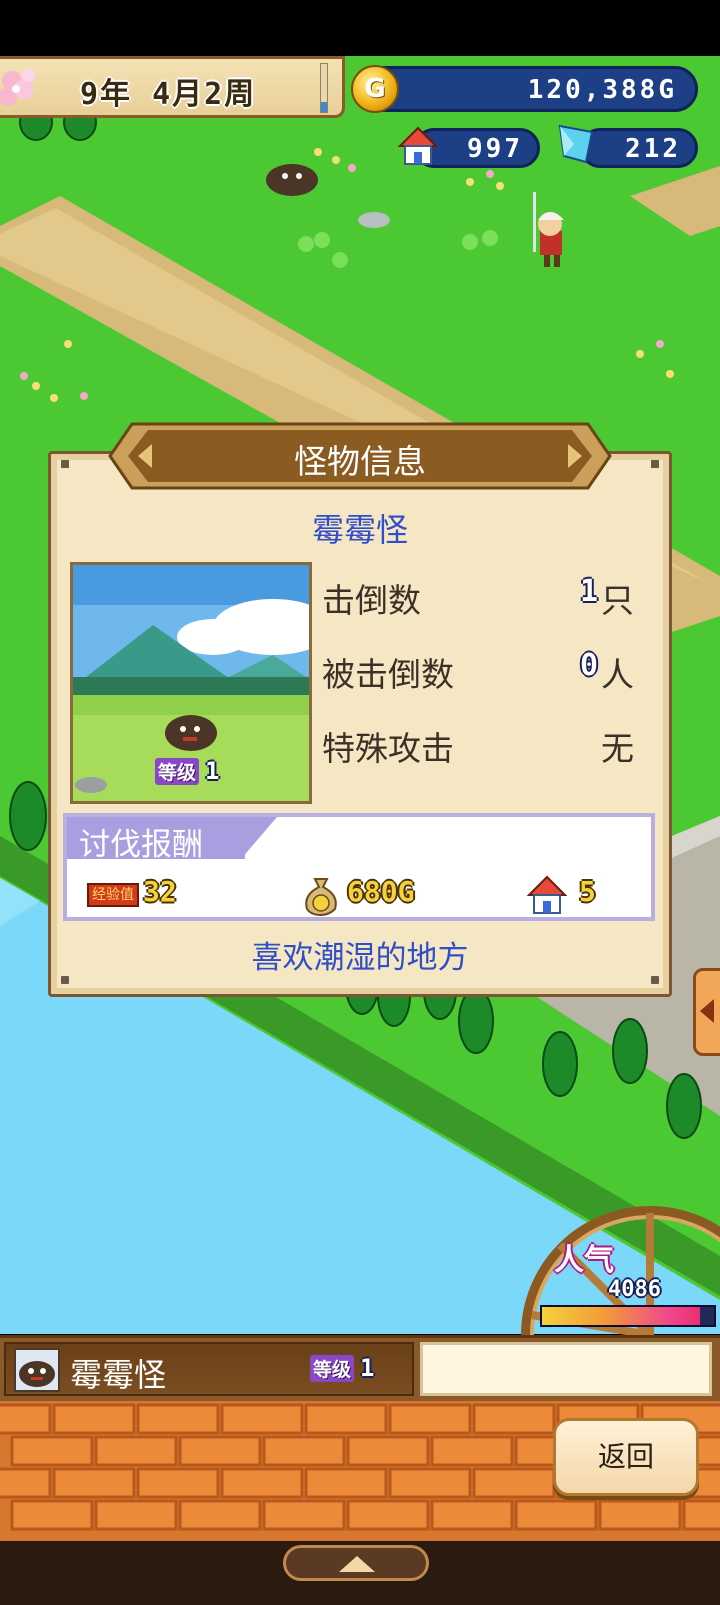 The width and height of the screenshot is (720, 1605). I want to click on money-bag-icon, so click(321, 897).